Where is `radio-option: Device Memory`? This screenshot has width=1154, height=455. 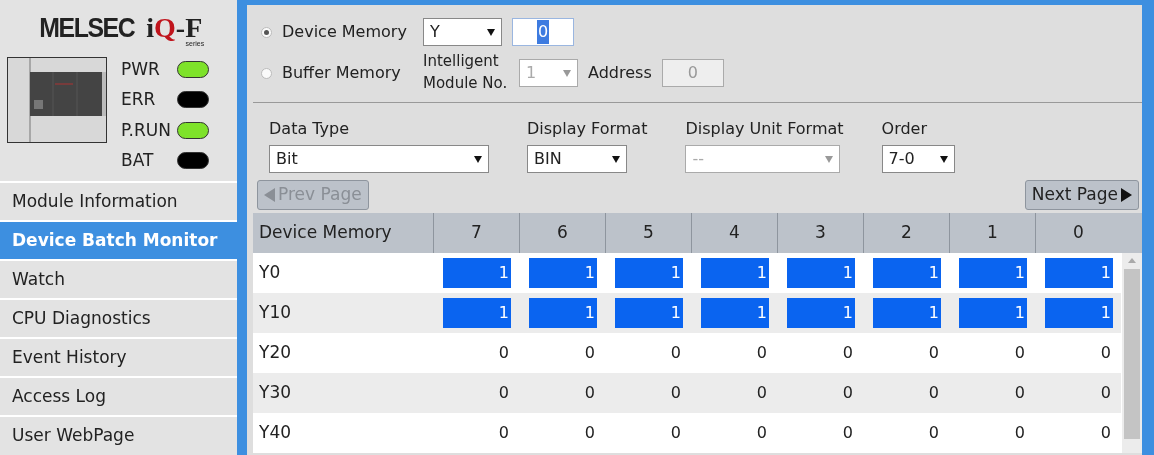 radio-option: Device Memory is located at coordinates (337, 32).